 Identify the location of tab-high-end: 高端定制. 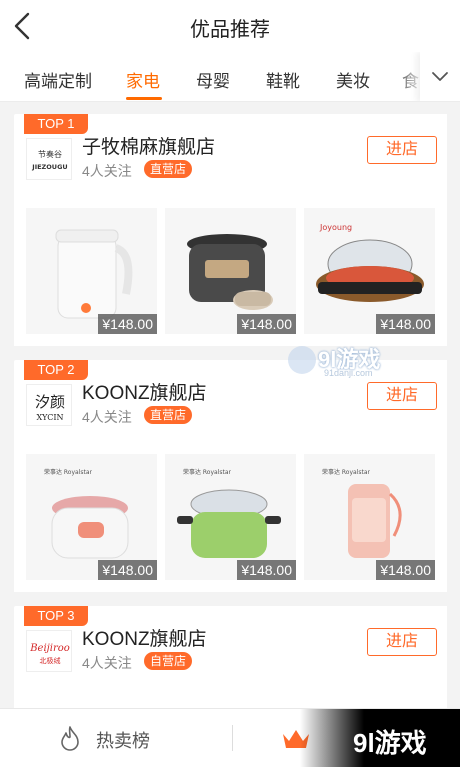
(58, 79).